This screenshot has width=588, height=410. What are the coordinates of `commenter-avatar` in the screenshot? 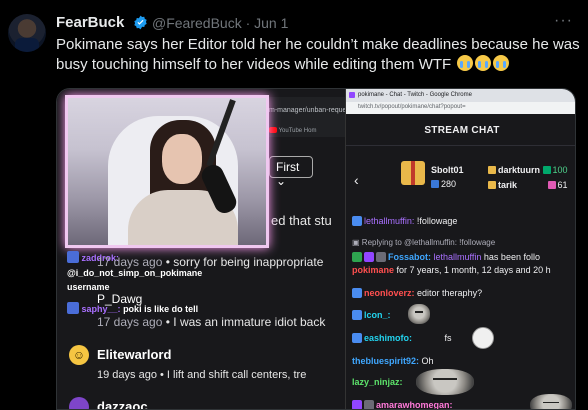 It's located at (79, 403).